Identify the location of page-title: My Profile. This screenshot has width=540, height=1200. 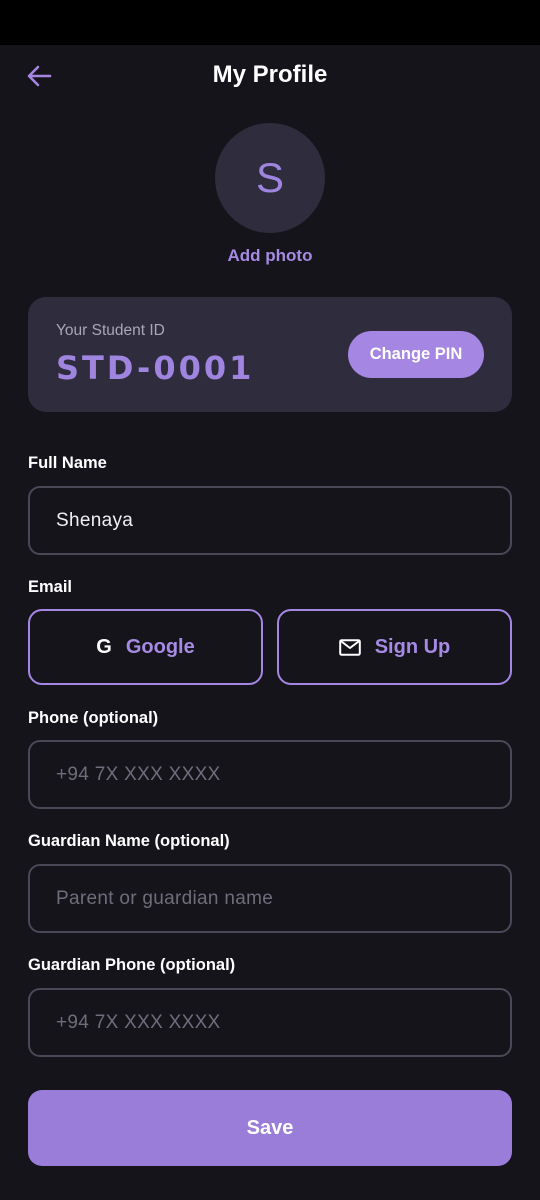
(270, 74).